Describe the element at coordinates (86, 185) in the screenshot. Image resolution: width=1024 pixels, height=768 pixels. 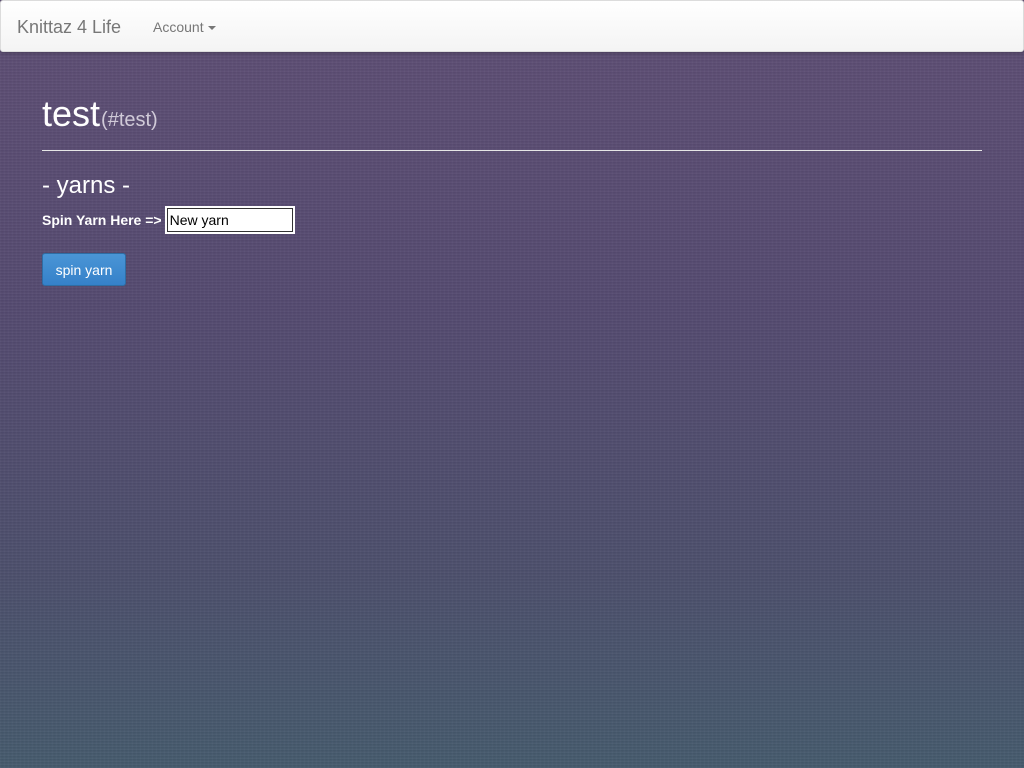
I see `section-title: - yarns -` at that location.